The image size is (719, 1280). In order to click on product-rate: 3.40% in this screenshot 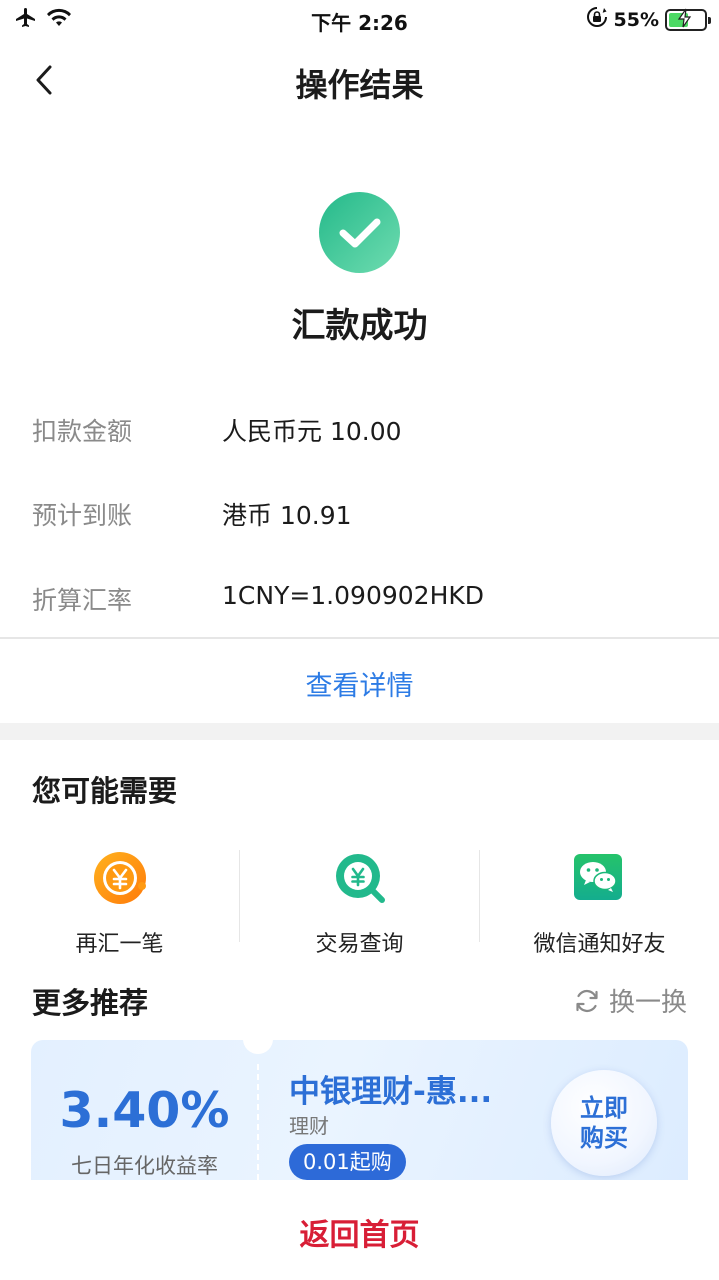, I will do `click(144, 1110)`.